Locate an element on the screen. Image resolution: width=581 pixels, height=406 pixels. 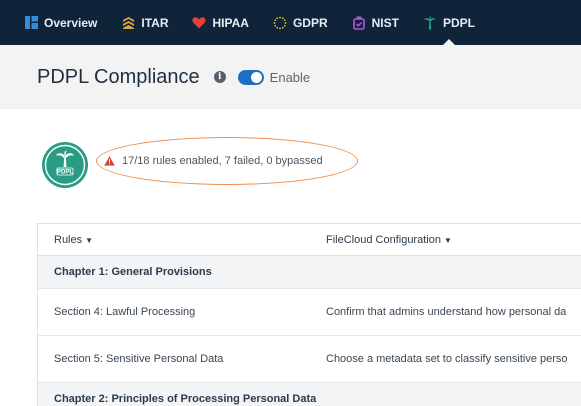
chapter-row: Chapter 1: General Provisions is located at coordinates (309, 272).